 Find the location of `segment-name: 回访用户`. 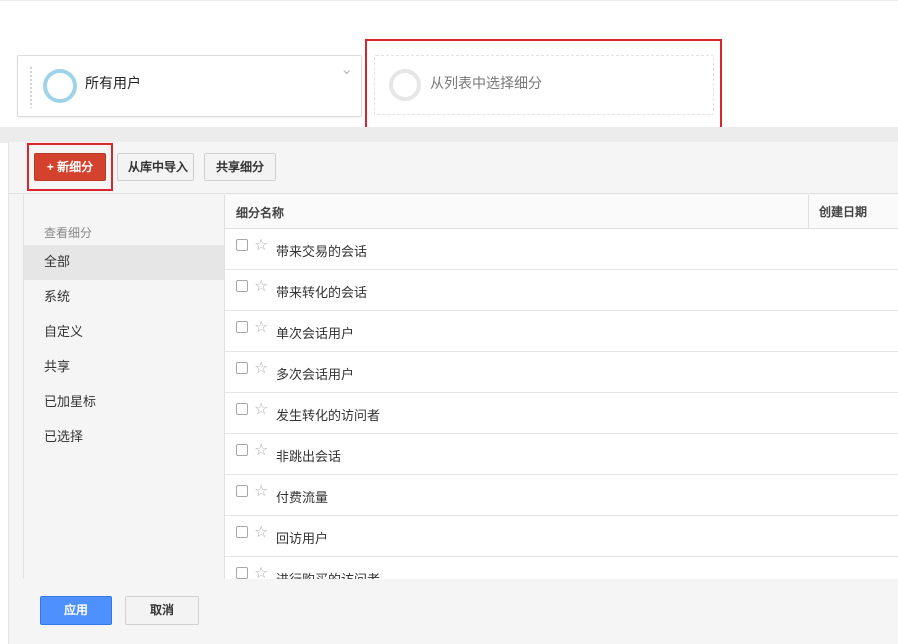

segment-name: 回访用户 is located at coordinates (302, 537).